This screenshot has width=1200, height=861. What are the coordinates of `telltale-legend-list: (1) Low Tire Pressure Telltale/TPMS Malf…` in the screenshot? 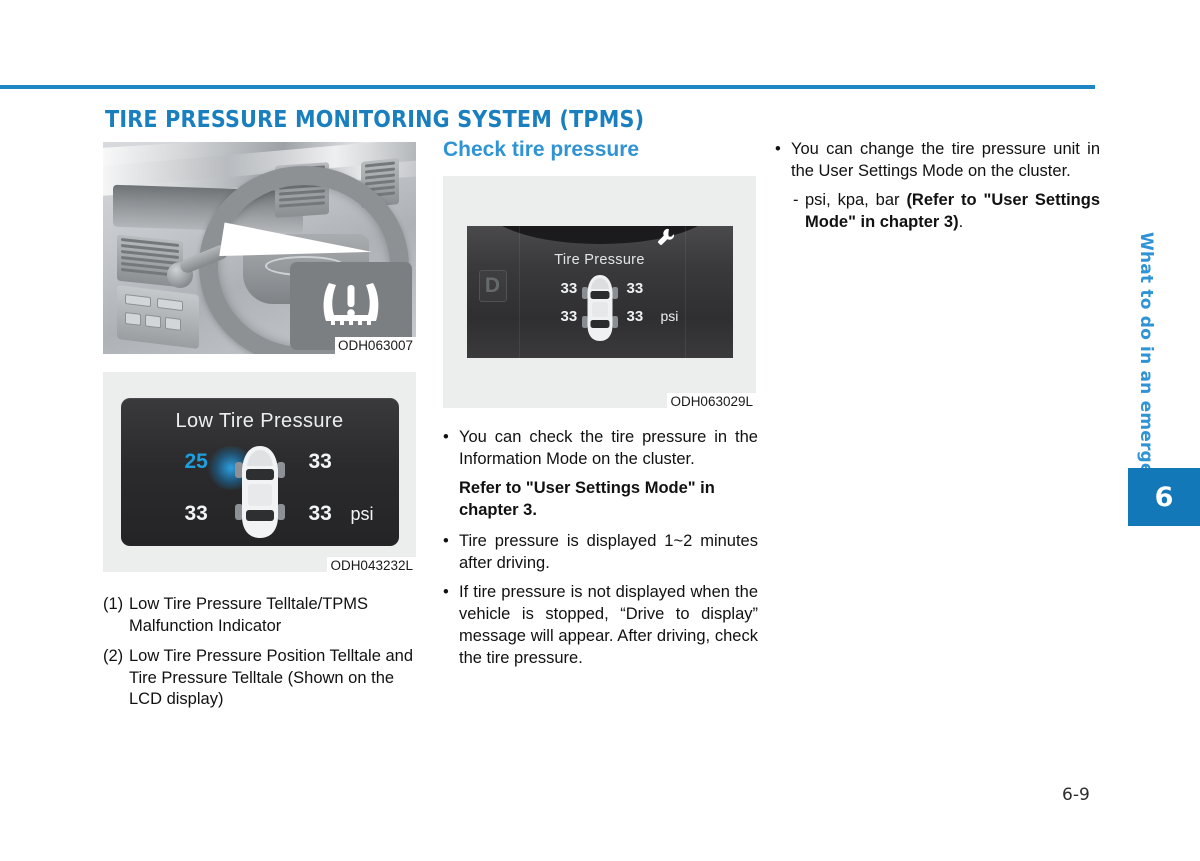 It's located at (265, 652).